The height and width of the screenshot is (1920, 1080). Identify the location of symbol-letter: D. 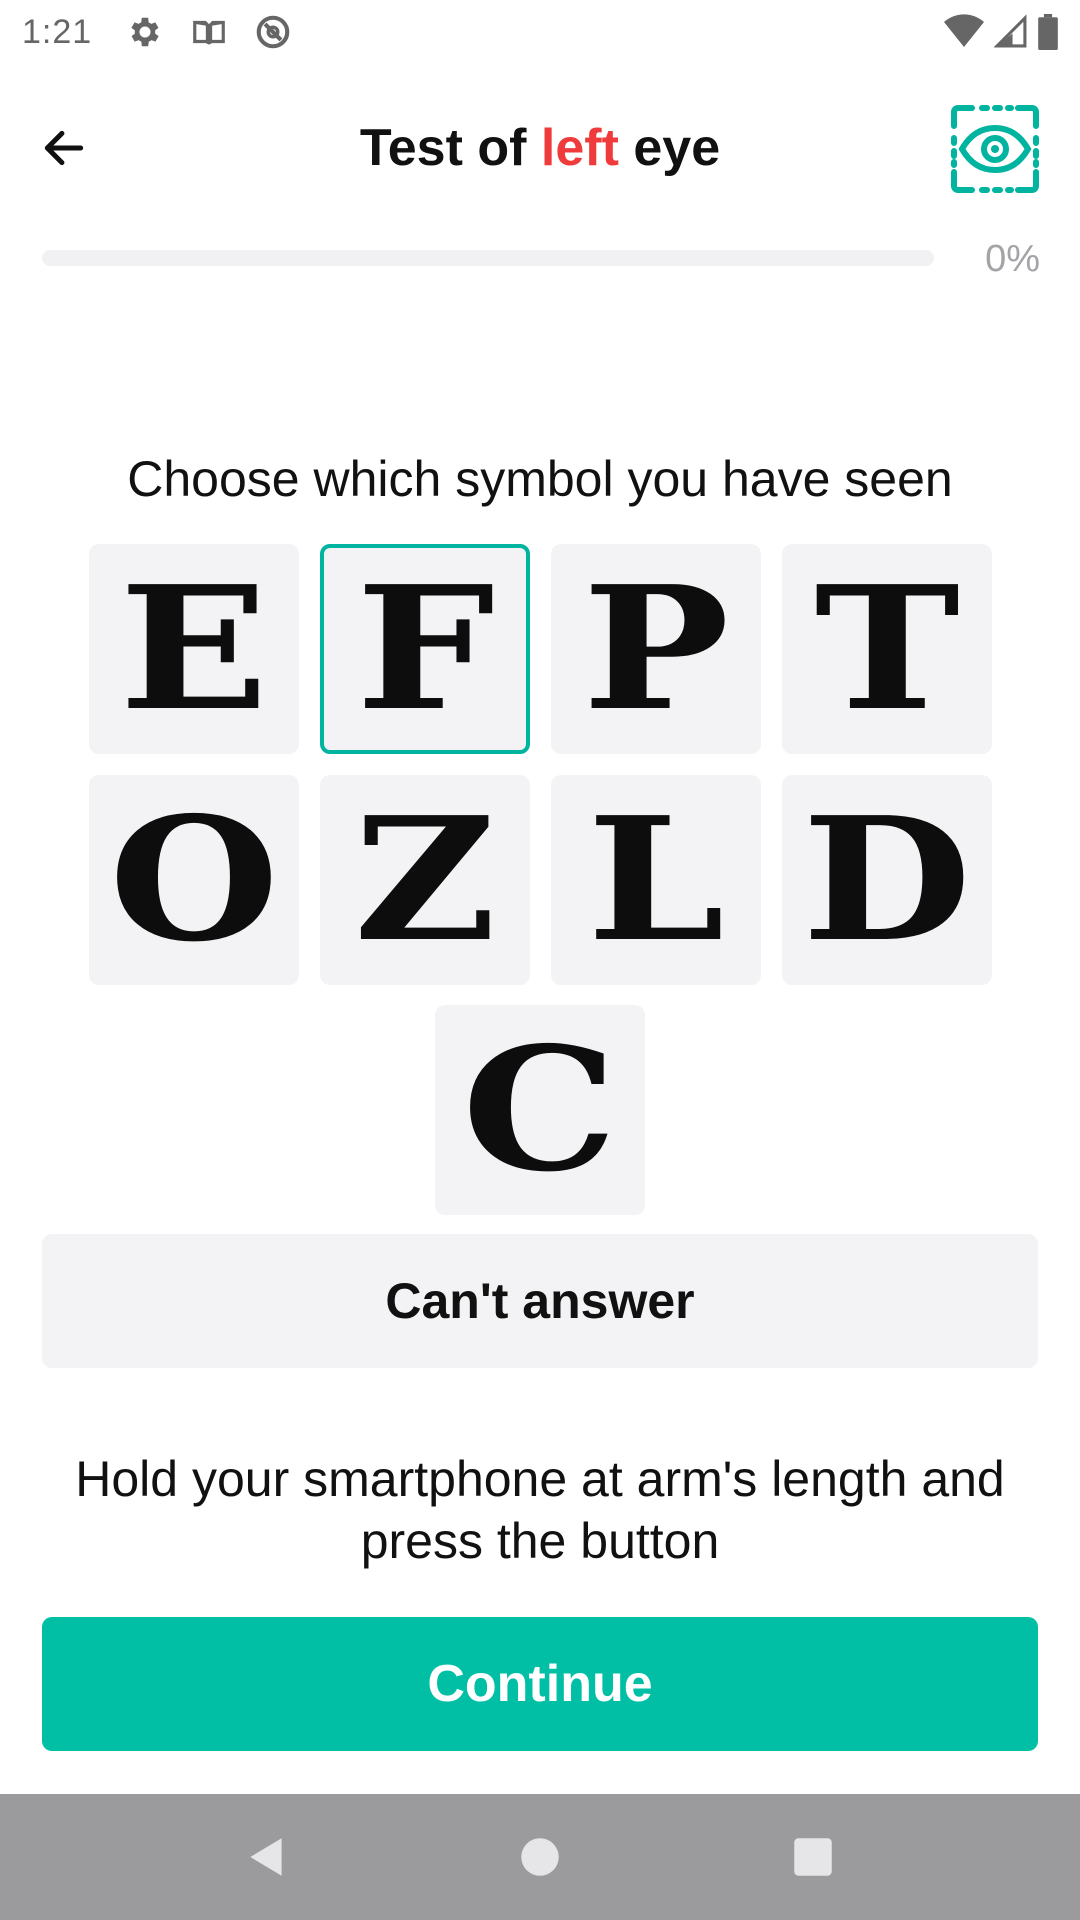
(887, 880).